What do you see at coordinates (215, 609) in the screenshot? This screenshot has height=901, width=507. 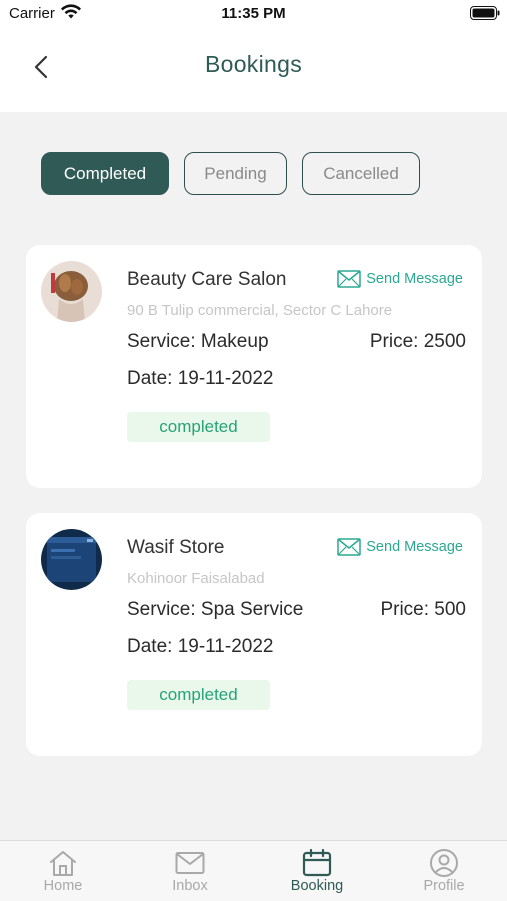 I see `service-label: Service: Spa Service` at bounding box center [215, 609].